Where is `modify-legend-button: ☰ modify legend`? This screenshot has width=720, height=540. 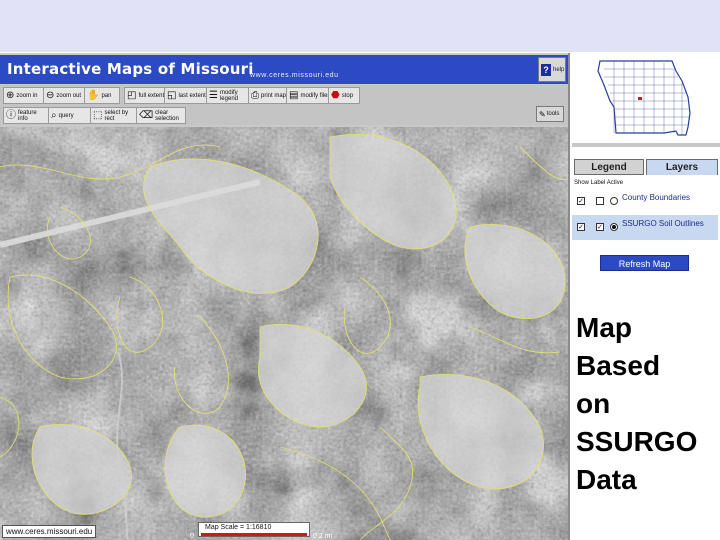
modify-legend-button: ☰ modify legend is located at coordinates (229, 95).